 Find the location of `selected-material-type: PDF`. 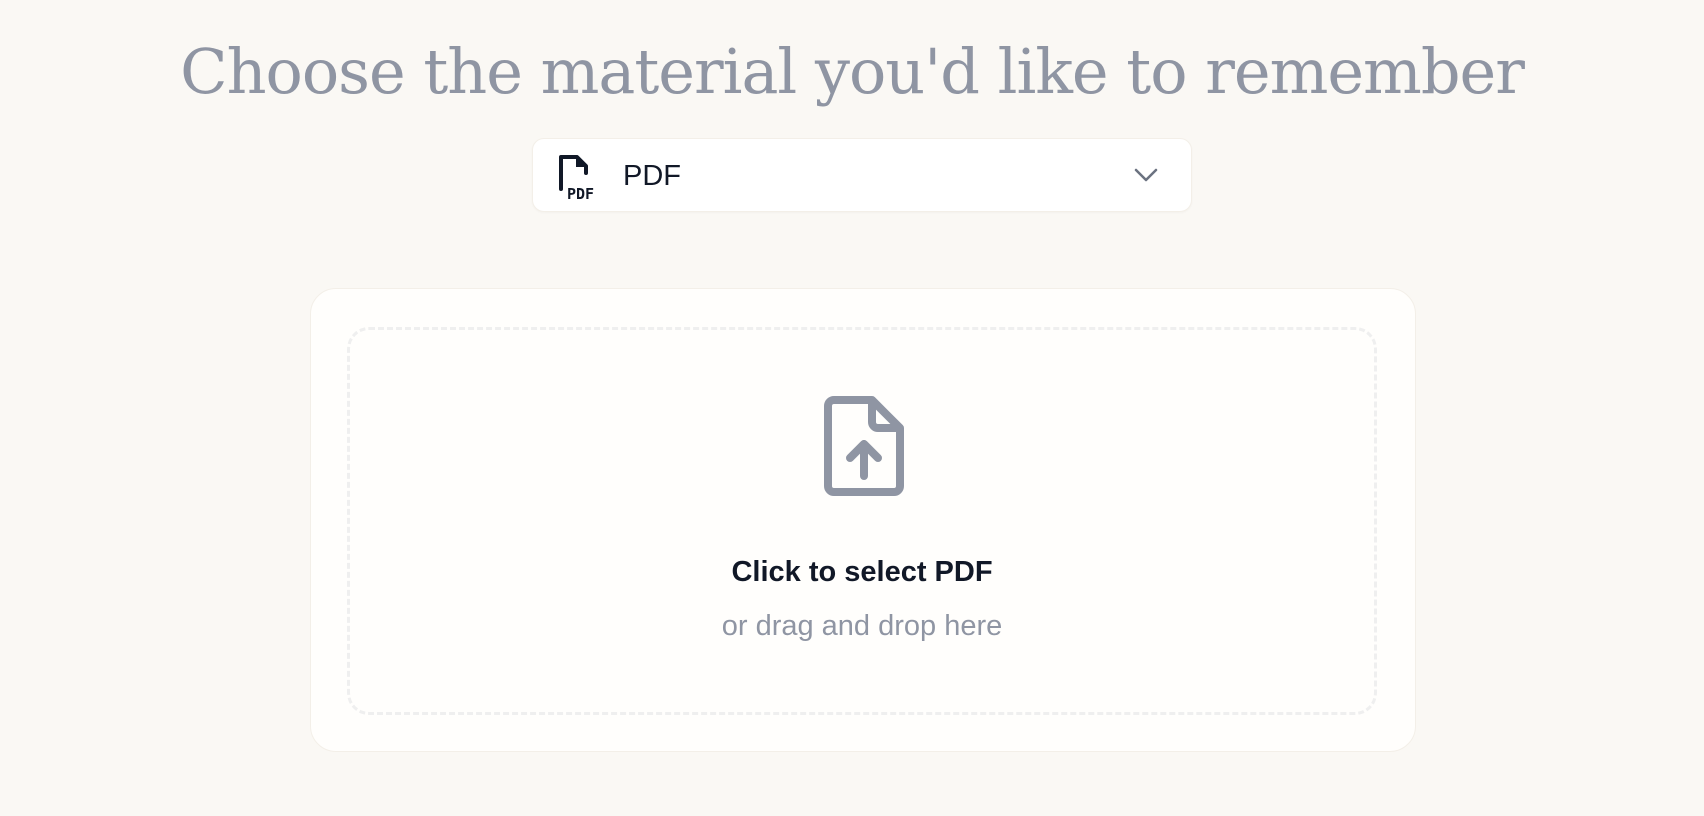

selected-material-type: PDF is located at coordinates (652, 176).